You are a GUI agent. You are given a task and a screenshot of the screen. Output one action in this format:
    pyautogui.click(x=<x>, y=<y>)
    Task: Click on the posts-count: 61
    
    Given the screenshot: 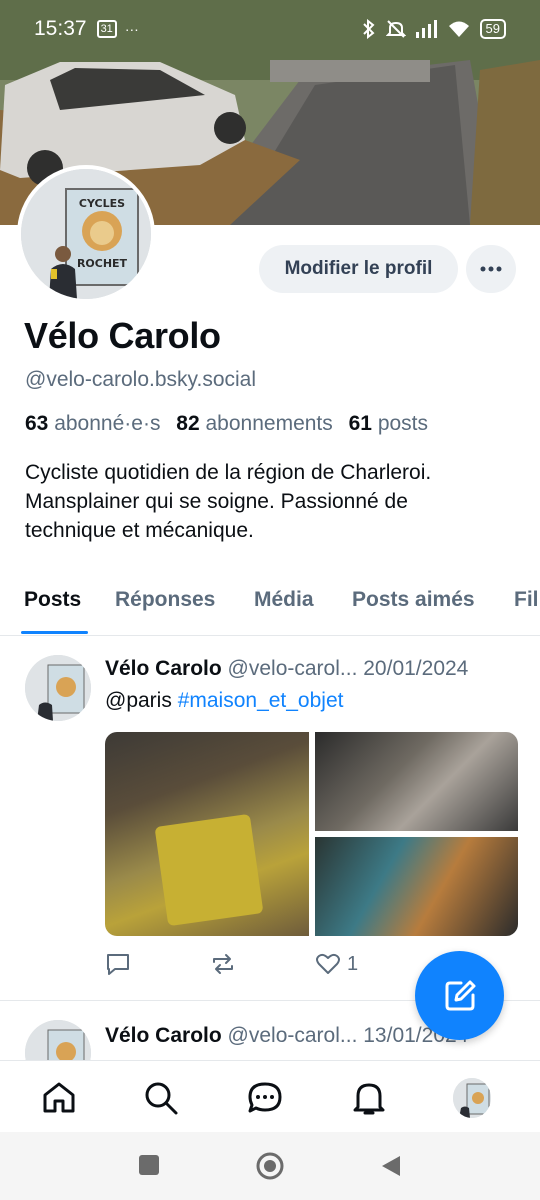 What is the action you would take?
    pyautogui.click(x=360, y=423)
    